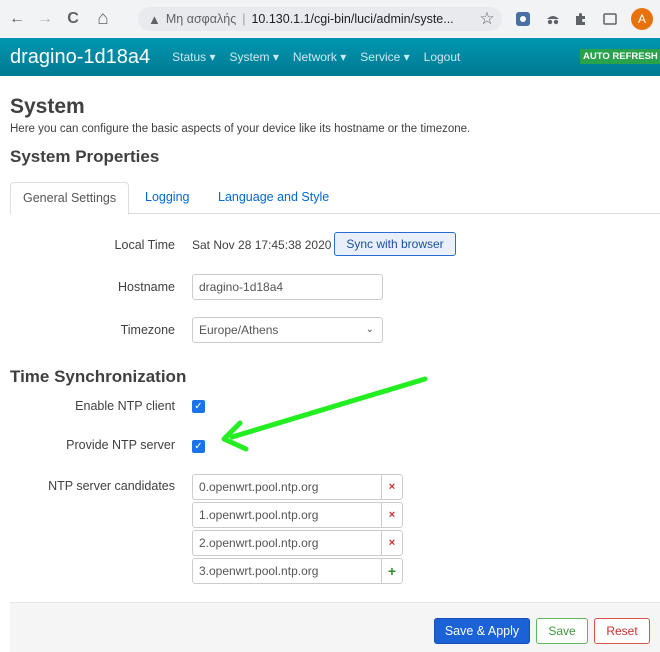  What do you see at coordinates (581, 19) in the screenshot?
I see `extensions-puzzle-icon` at bounding box center [581, 19].